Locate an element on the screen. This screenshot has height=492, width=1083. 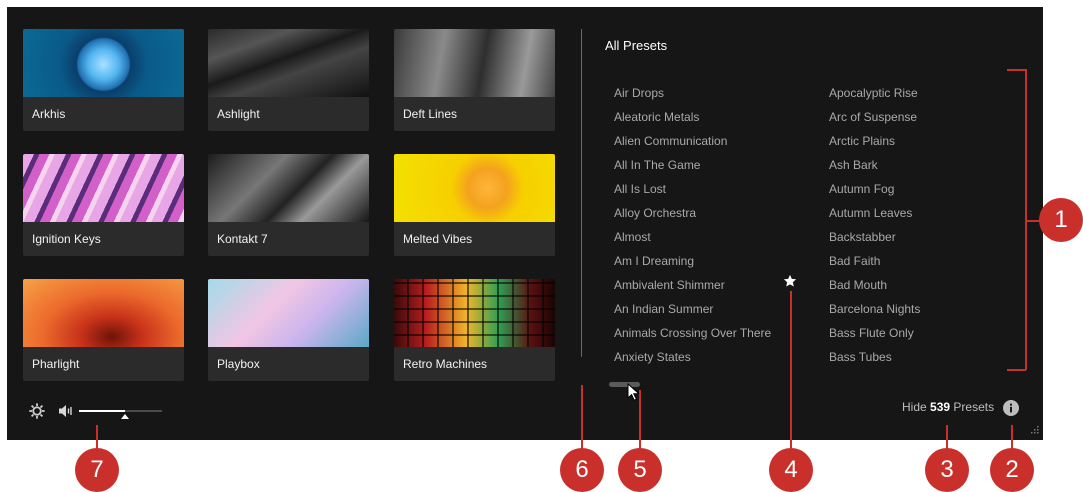
volume-level-fill is located at coordinates (102, 411).